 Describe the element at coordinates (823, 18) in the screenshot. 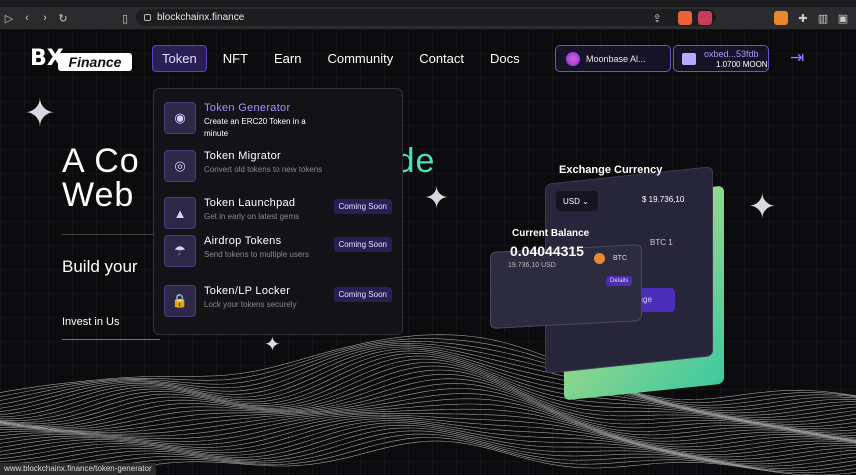

I see `sidebar-toggle-icon: ▥` at that location.